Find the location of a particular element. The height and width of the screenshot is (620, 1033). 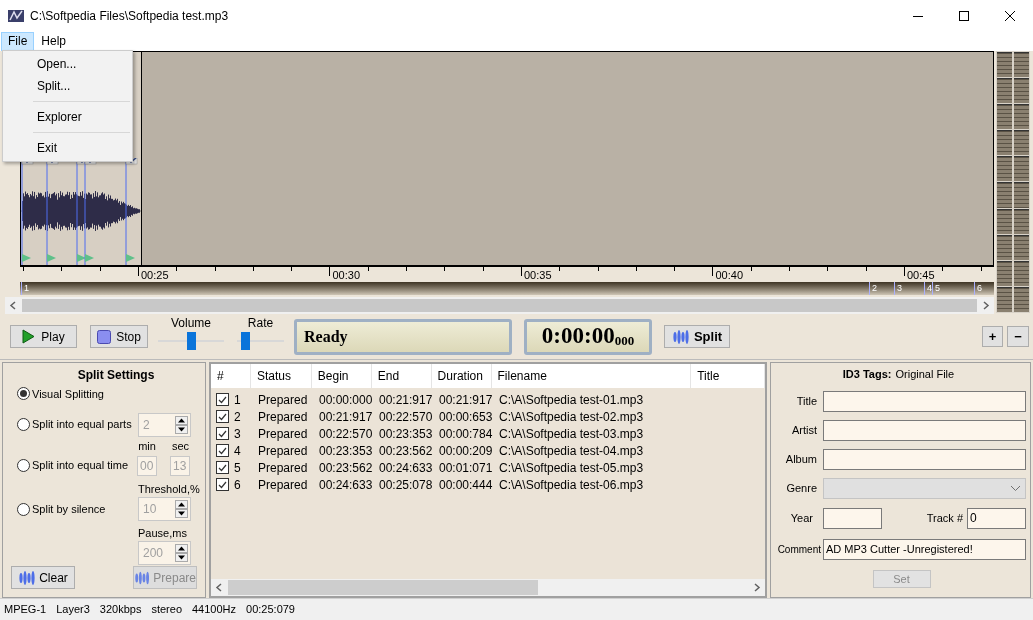

play-button: Play is located at coordinates (43, 336).